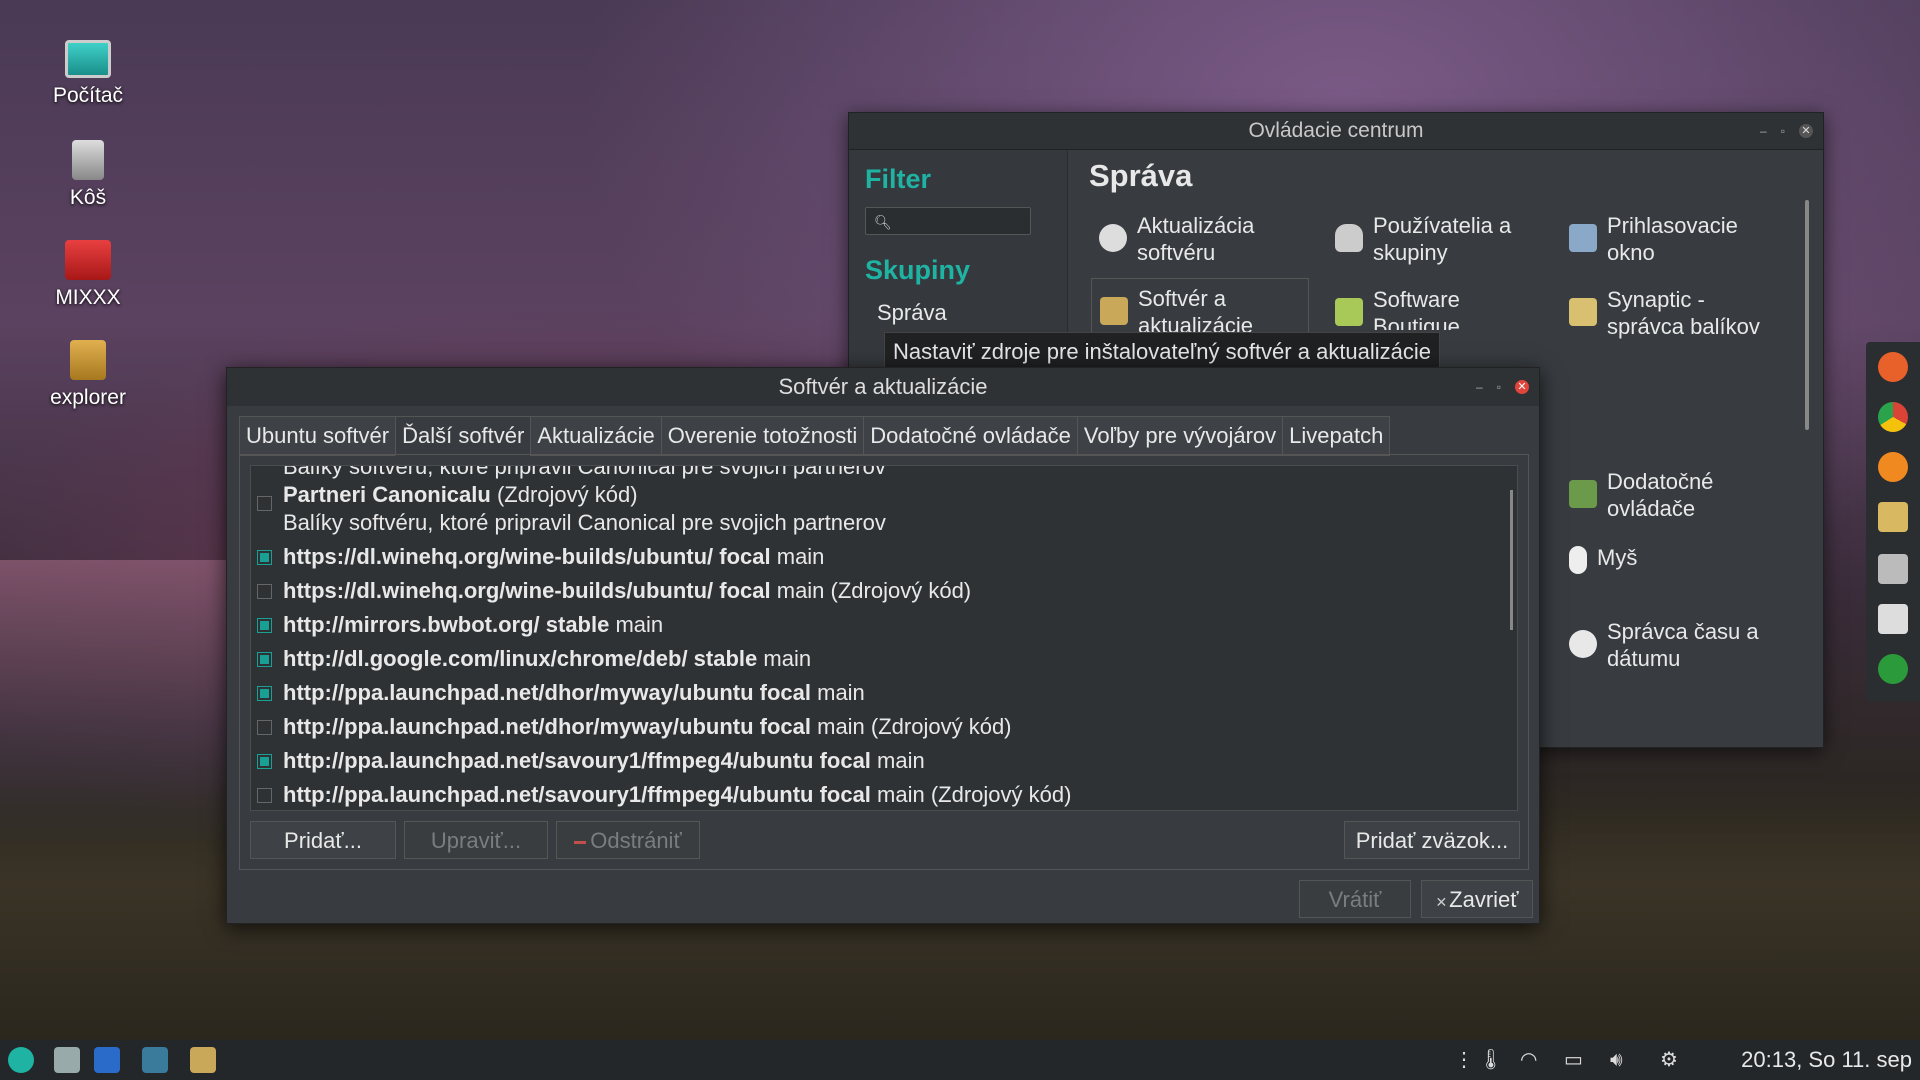 The height and width of the screenshot is (1080, 1920). Describe the element at coordinates (473, 625) in the screenshot. I see `source-label: http://mirrors.bwbot.org/ stable main` at that location.